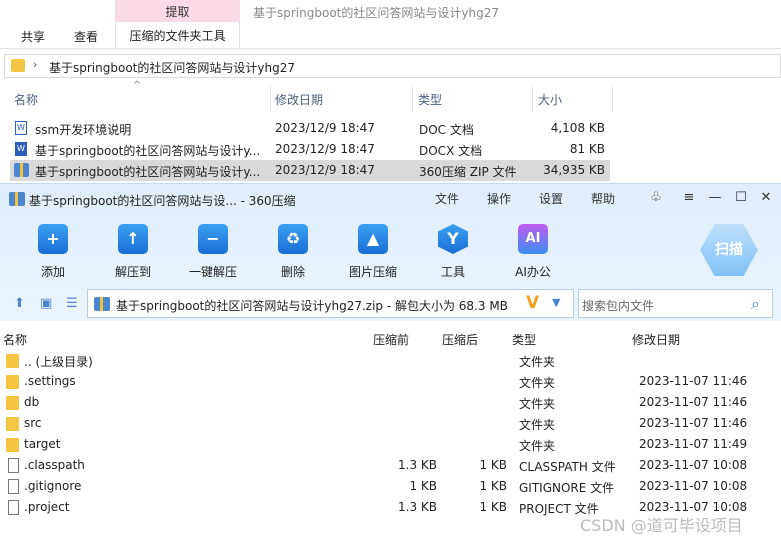  What do you see at coordinates (675, 303) in the screenshot?
I see `search-input: 搜索包内文件 ⌕` at bounding box center [675, 303].